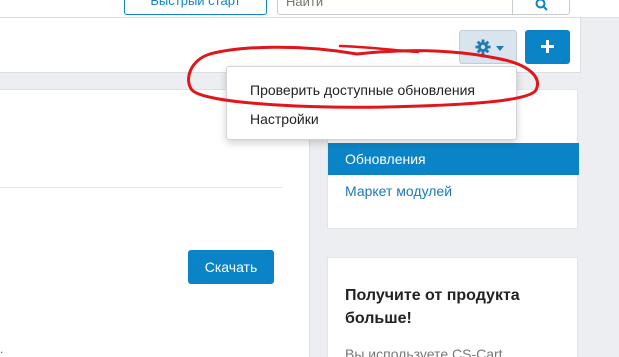 The height and width of the screenshot is (357, 619). Describe the element at coordinates (547, 47) in the screenshot. I see `add-button` at that location.